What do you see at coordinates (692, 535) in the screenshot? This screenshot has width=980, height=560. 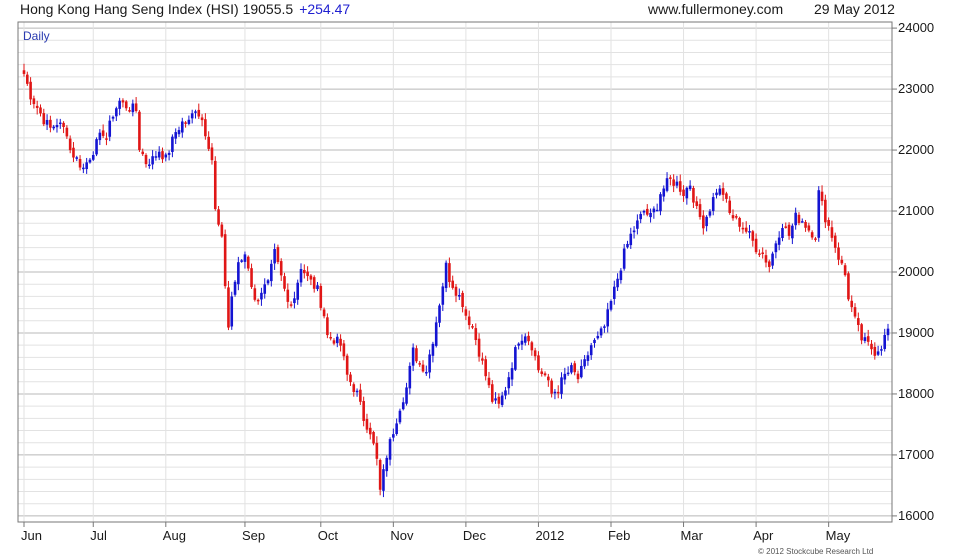 I see `x-tick-label: Mar` at bounding box center [692, 535].